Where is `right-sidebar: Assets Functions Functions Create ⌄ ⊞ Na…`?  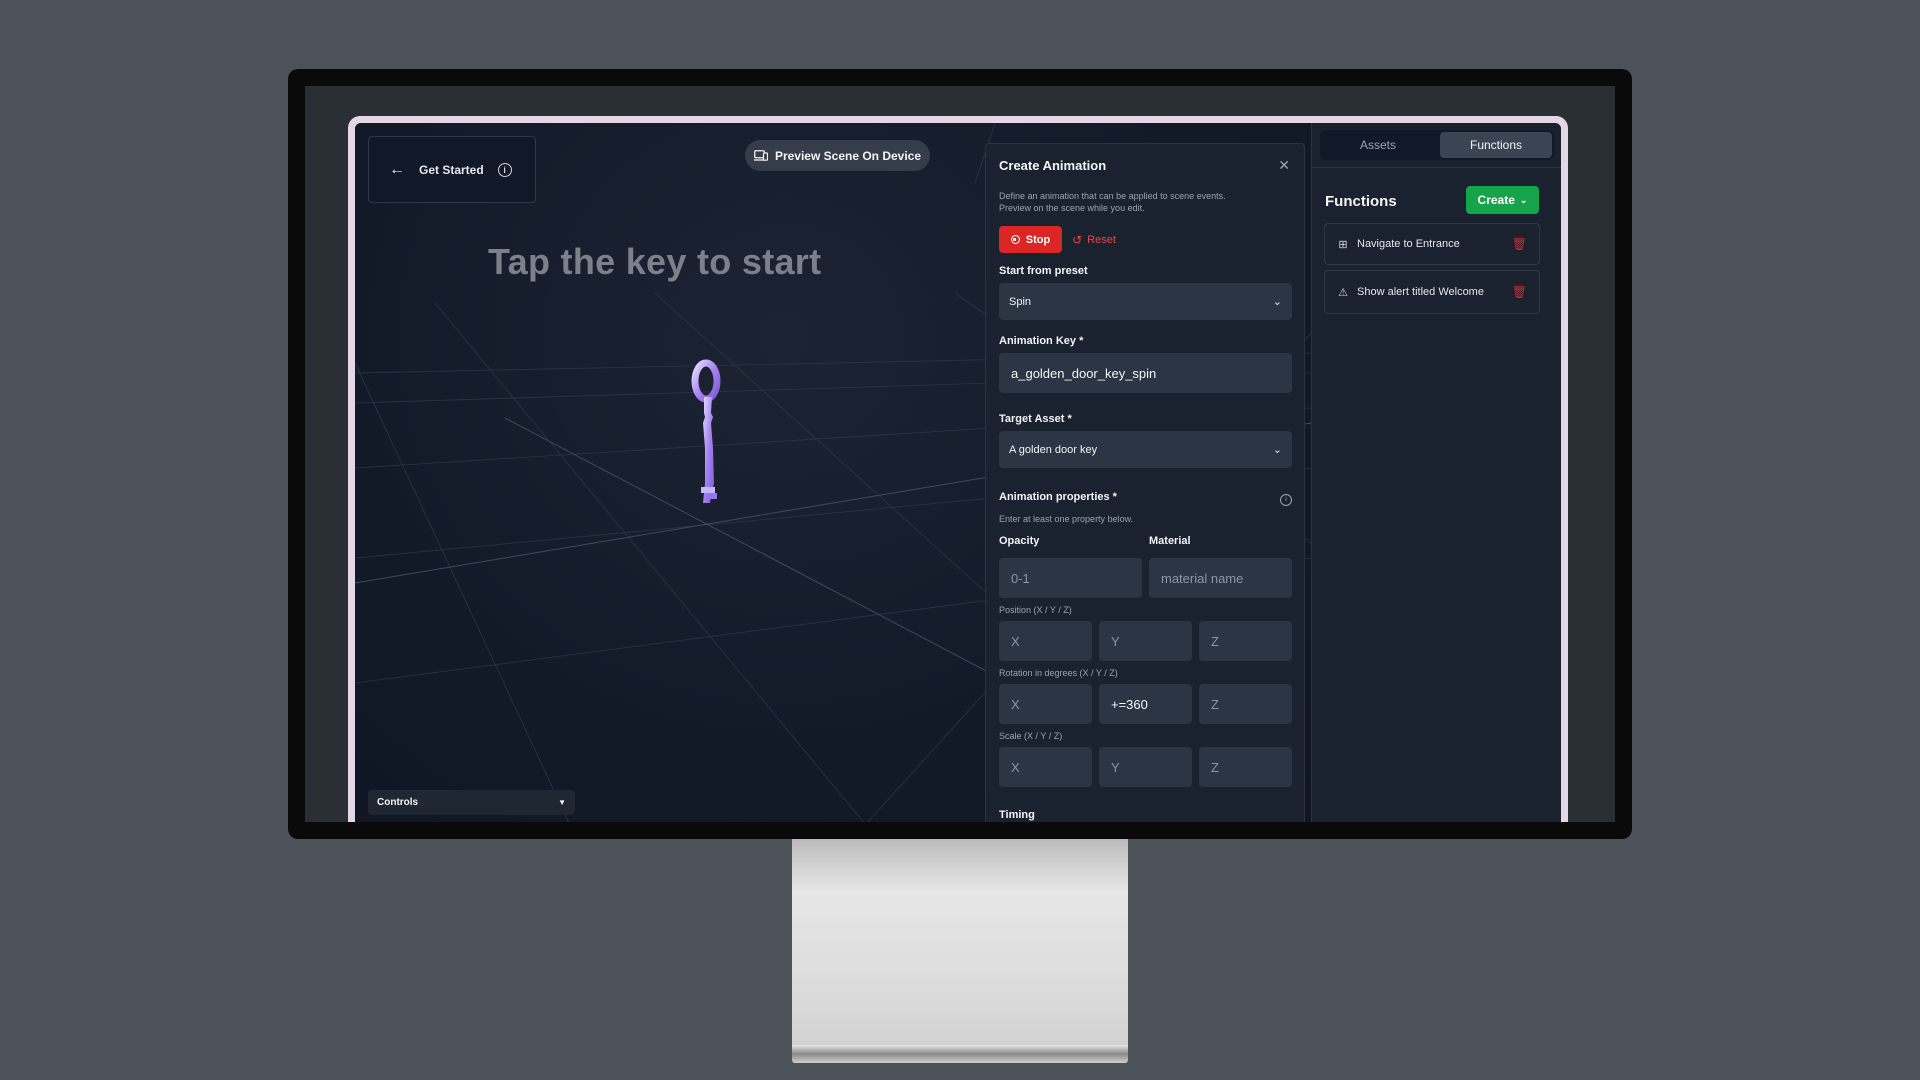 right-sidebar: Assets Functions Functions Create ⌄ ⊞ Na… is located at coordinates (1436, 472).